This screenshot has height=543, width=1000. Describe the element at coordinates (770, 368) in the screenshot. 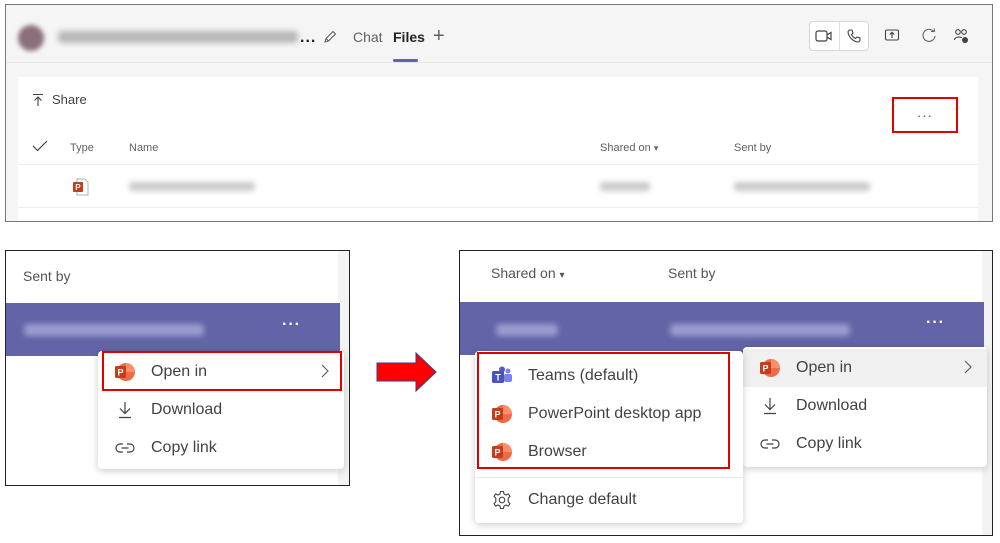

I see `powerpoint-icon: P` at that location.